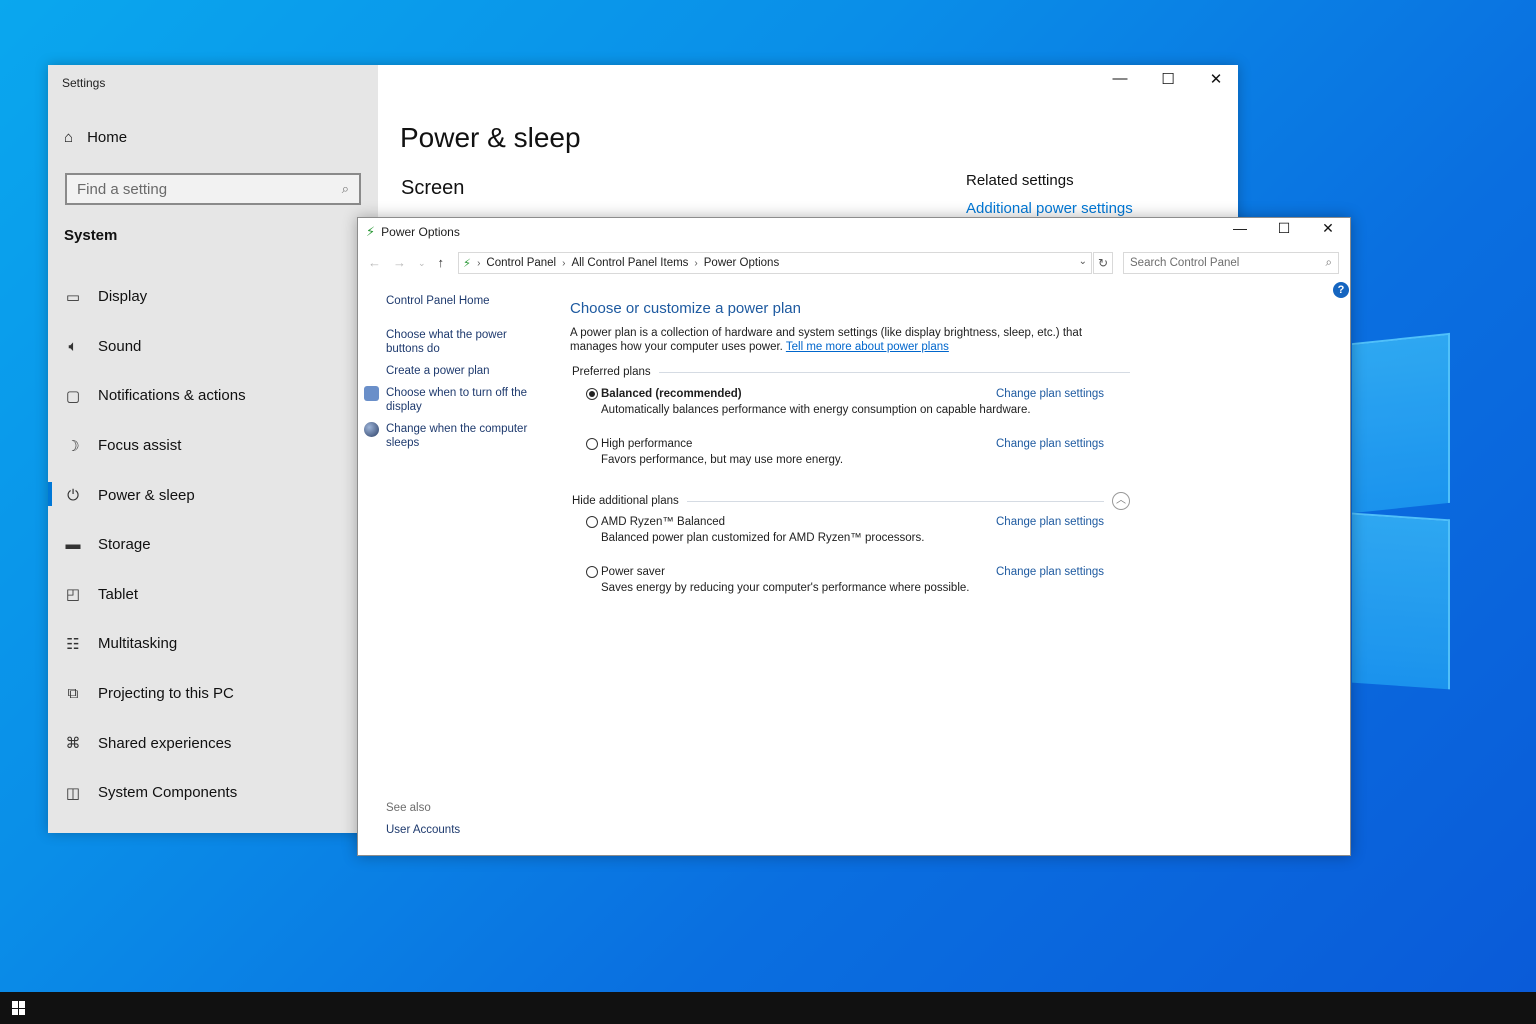 The width and height of the screenshot is (1536, 1024). I want to click on nav-label: Multitasking, so click(138, 644).